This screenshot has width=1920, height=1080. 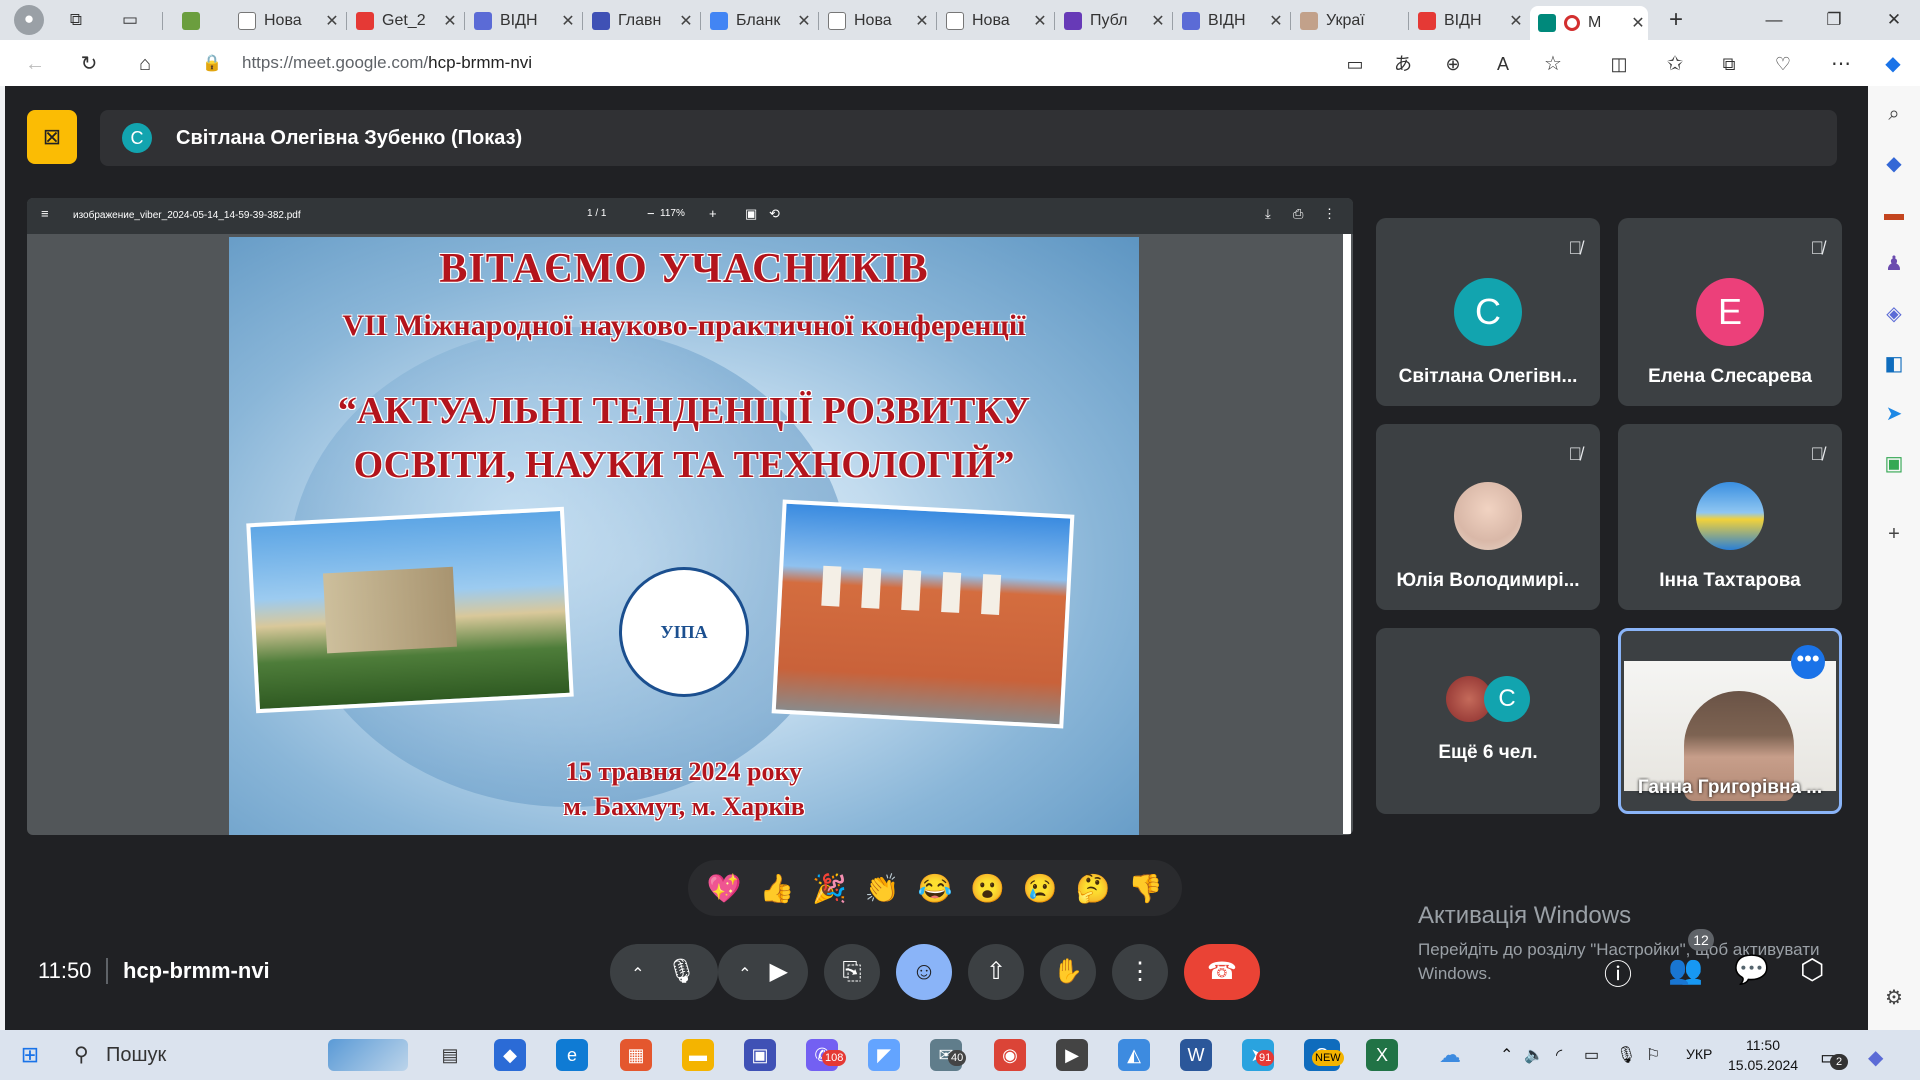 What do you see at coordinates (1808, 662) in the screenshot?
I see `tile-more-options-icon: •••` at bounding box center [1808, 662].